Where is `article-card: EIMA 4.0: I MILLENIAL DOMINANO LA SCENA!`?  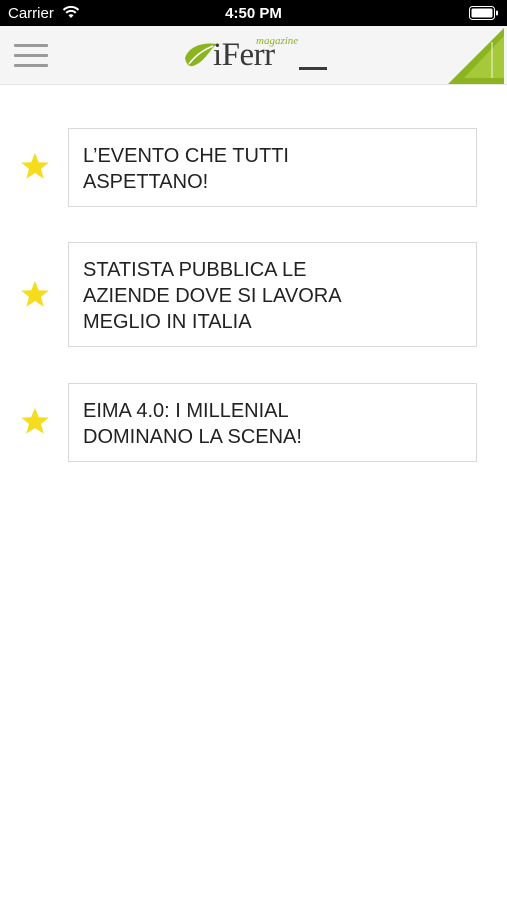
article-card: EIMA 4.0: I MILLENIAL DOMINANO LA SCENA! is located at coordinates (272, 422).